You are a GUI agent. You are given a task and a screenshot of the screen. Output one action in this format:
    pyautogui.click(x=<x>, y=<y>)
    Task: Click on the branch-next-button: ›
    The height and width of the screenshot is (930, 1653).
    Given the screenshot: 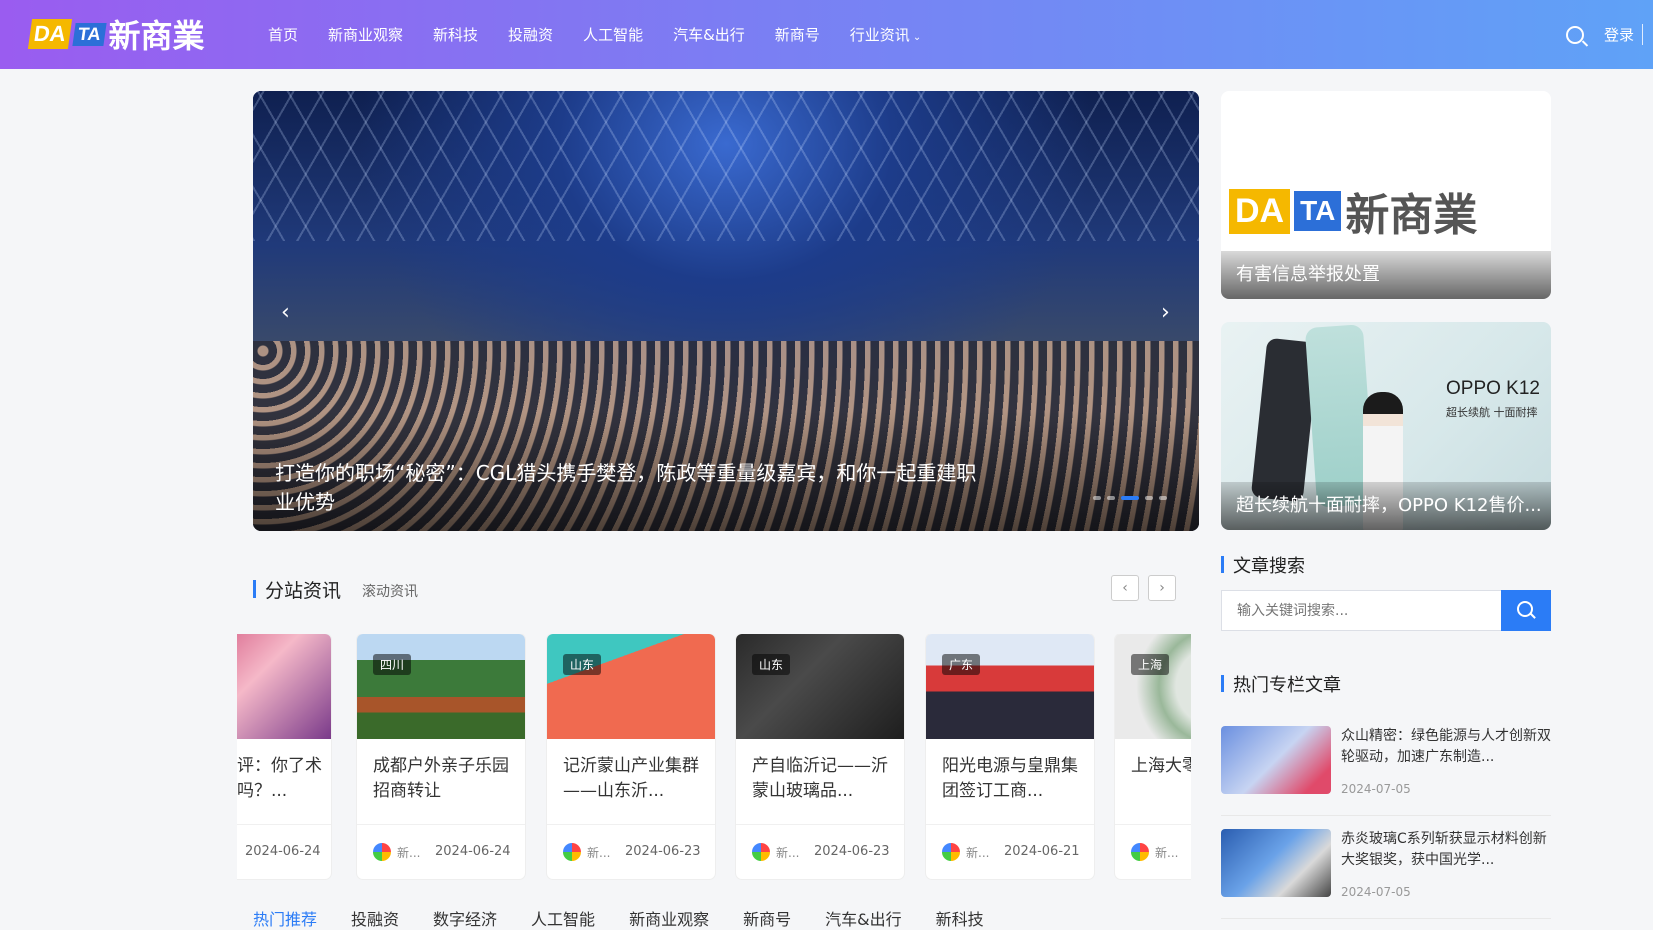 What is the action you would take?
    pyautogui.click(x=1162, y=588)
    